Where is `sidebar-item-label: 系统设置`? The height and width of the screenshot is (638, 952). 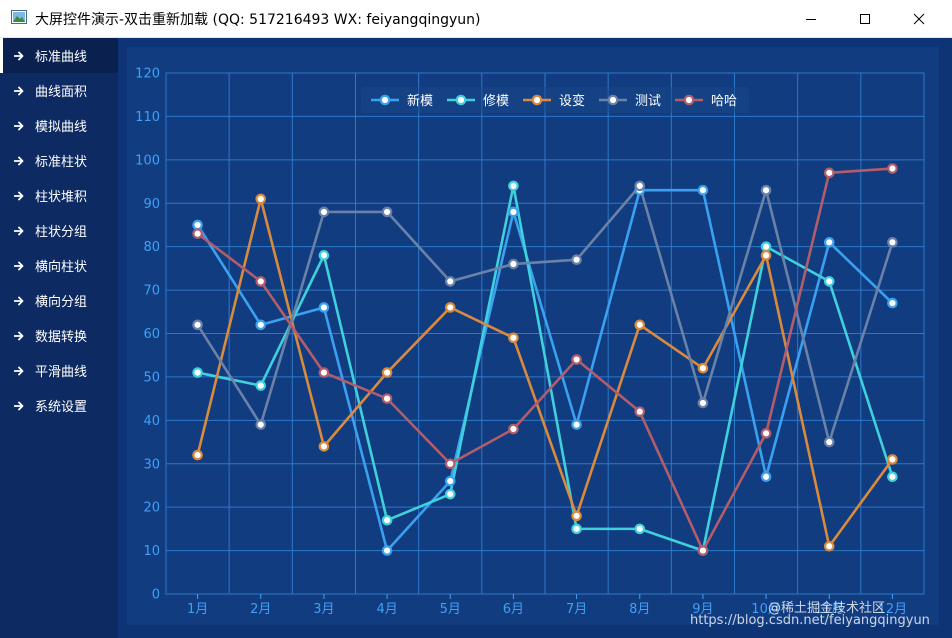
sidebar-item-label: 系统设置 is located at coordinates (61, 407).